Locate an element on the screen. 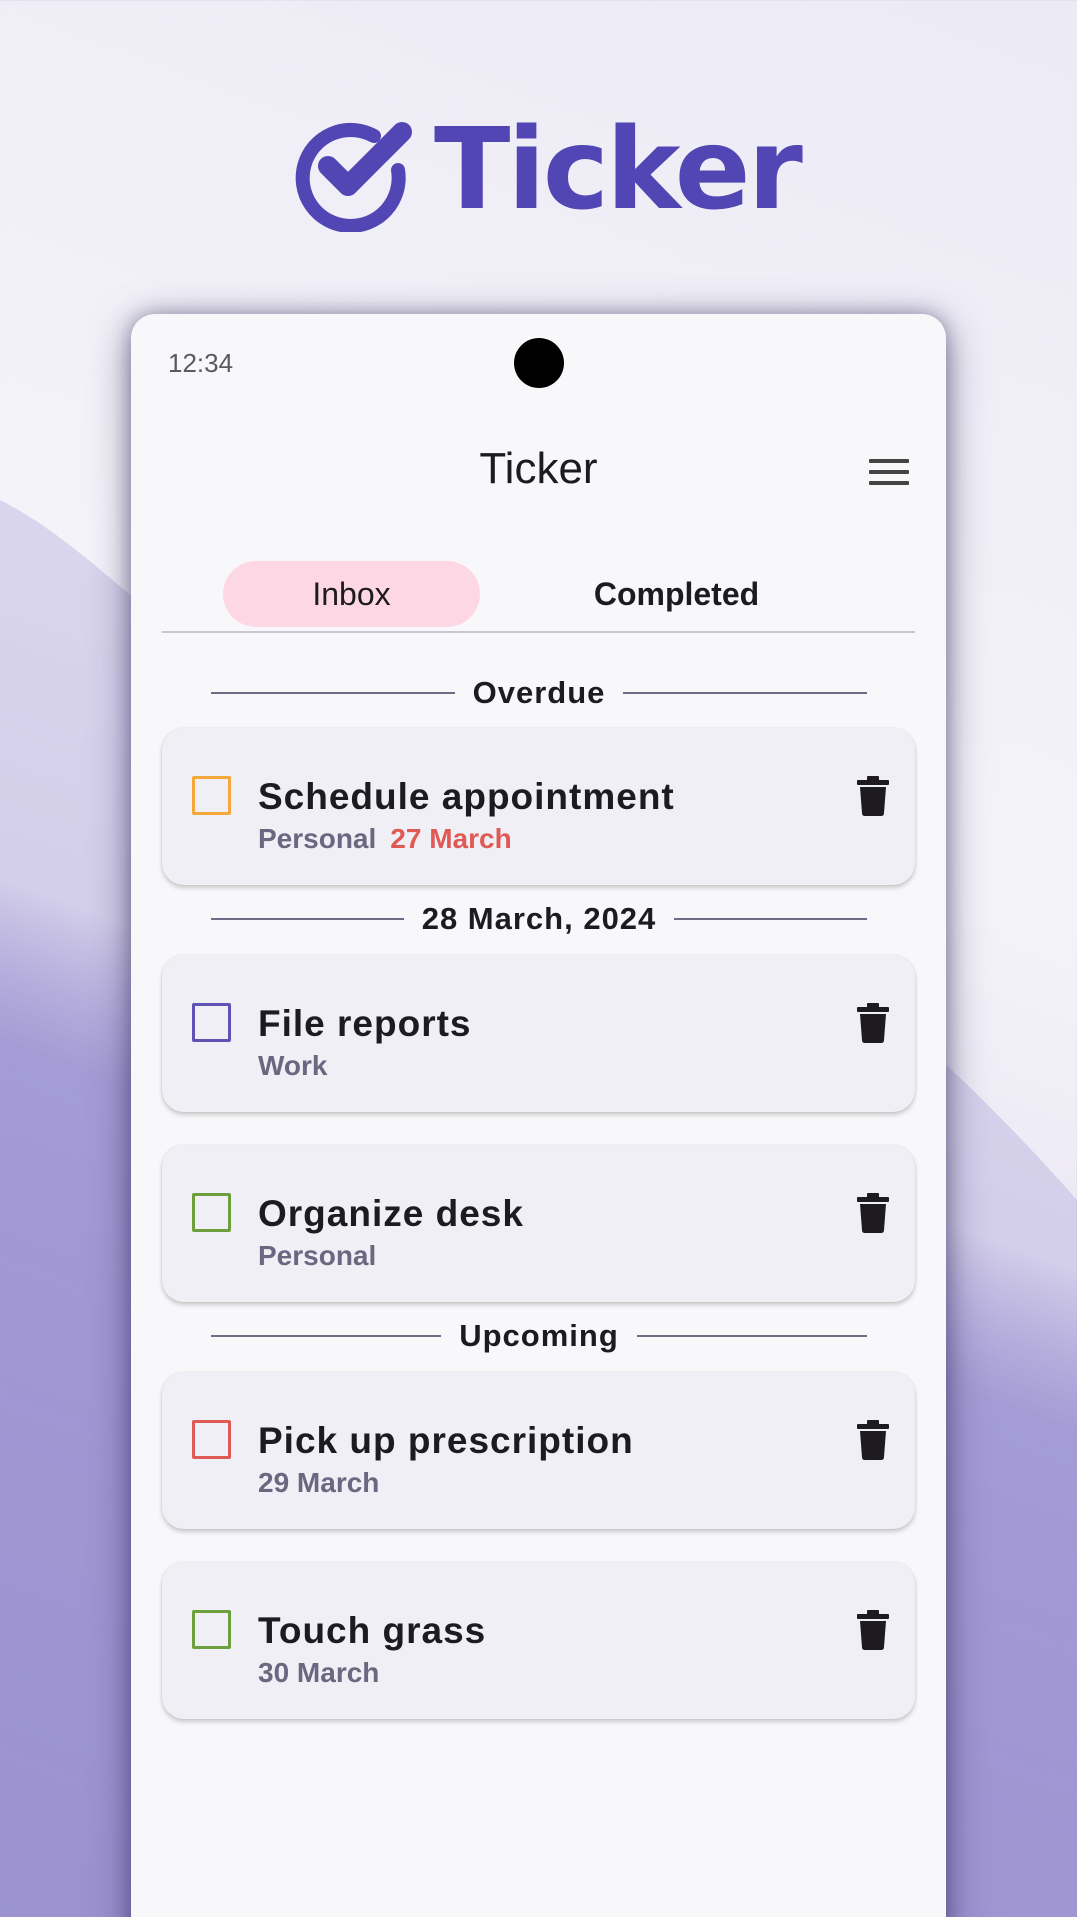 The width and height of the screenshot is (1077, 1917). task-tag: 29 March is located at coordinates (319, 1482).